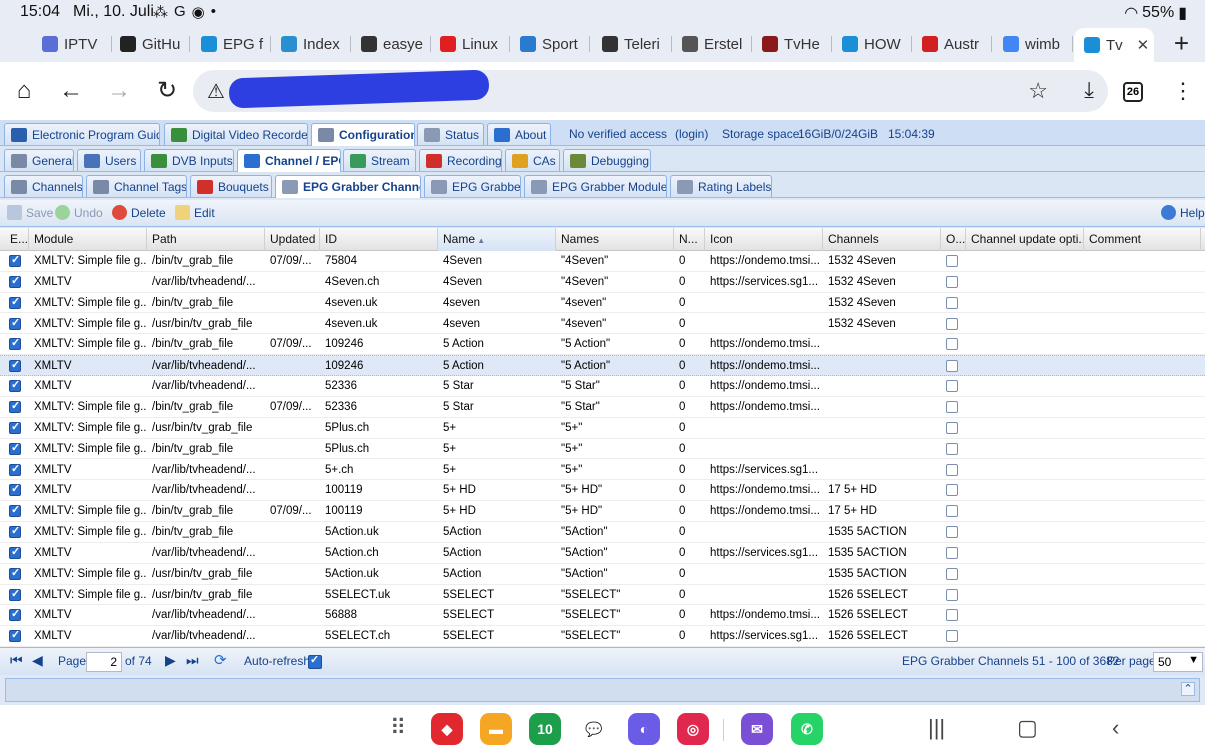 The width and height of the screenshot is (1205, 753). What do you see at coordinates (1143, 45) in the screenshot?
I see `close-icon: ✕` at bounding box center [1143, 45].